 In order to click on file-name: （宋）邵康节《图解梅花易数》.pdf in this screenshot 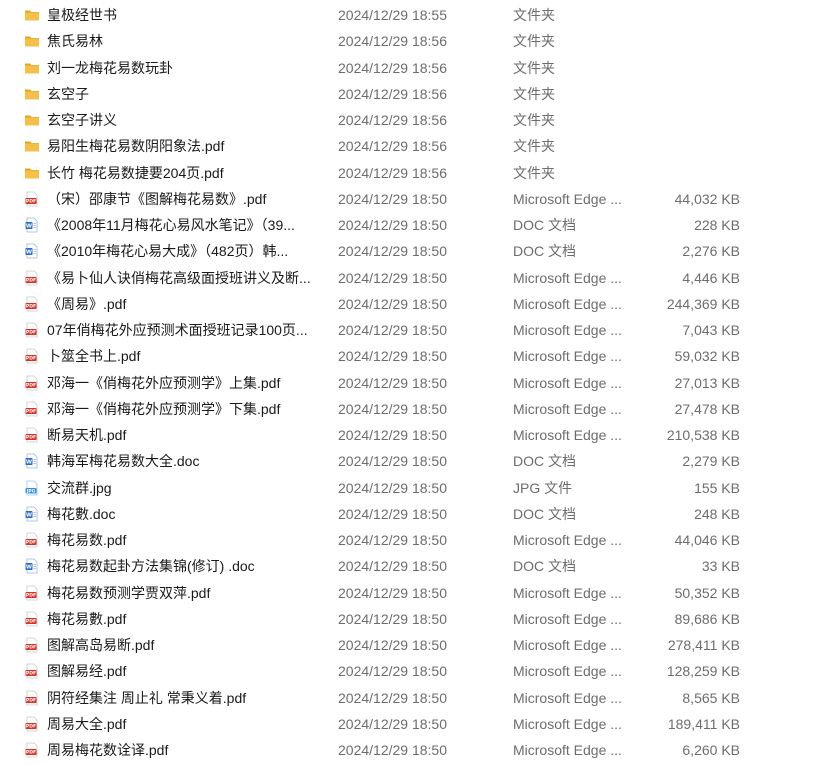, I will do `click(157, 198)`.